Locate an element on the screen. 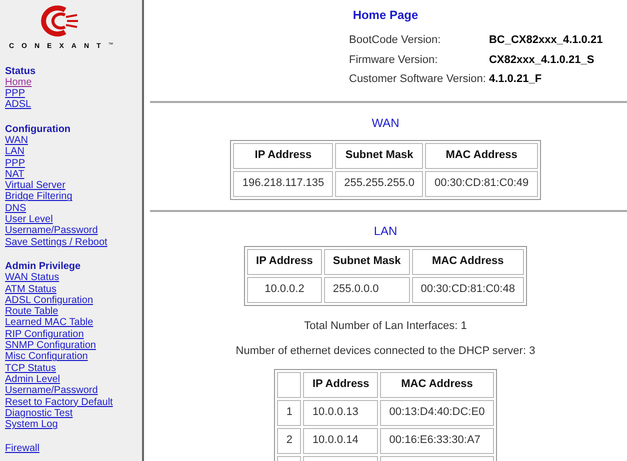 This screenshot has height=461, width=627. section-title: WAN is located at coordinates (386, 123).